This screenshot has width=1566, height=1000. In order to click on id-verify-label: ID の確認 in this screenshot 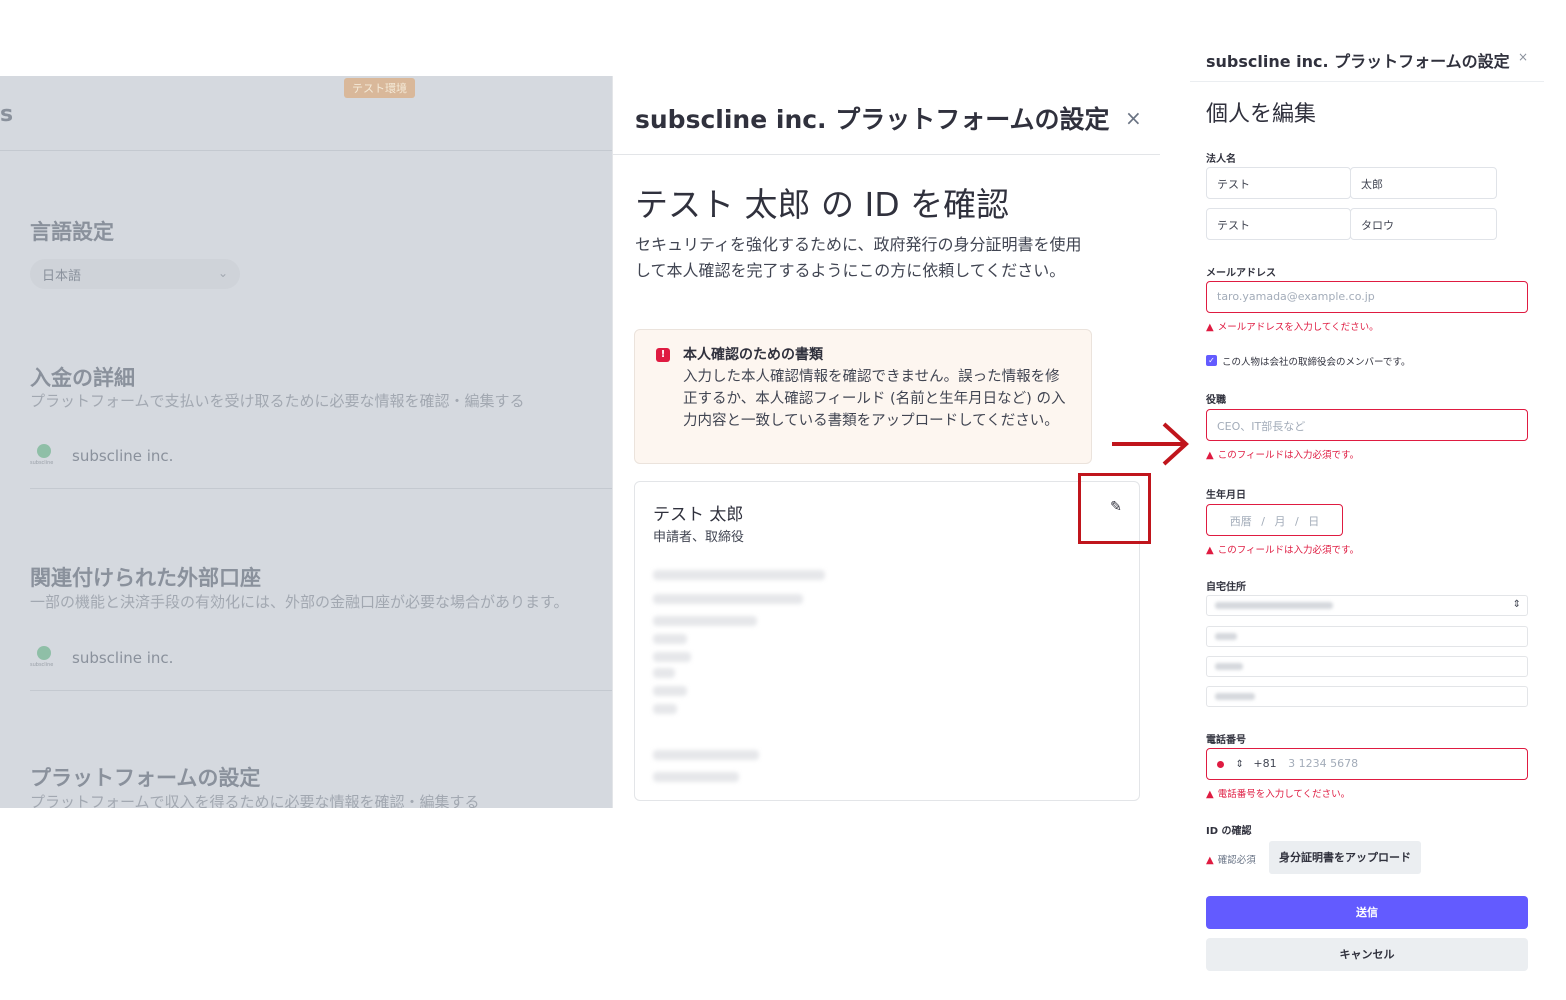, I will do `click(1229, 831)`.